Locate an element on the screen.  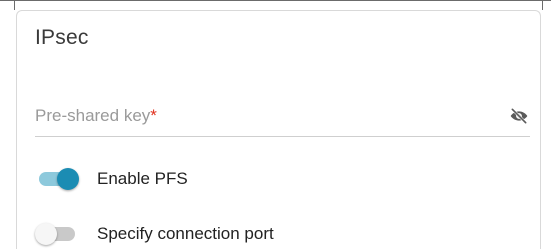
enable-pfs-label: Enable PFS is located at coordinates (142, 178).